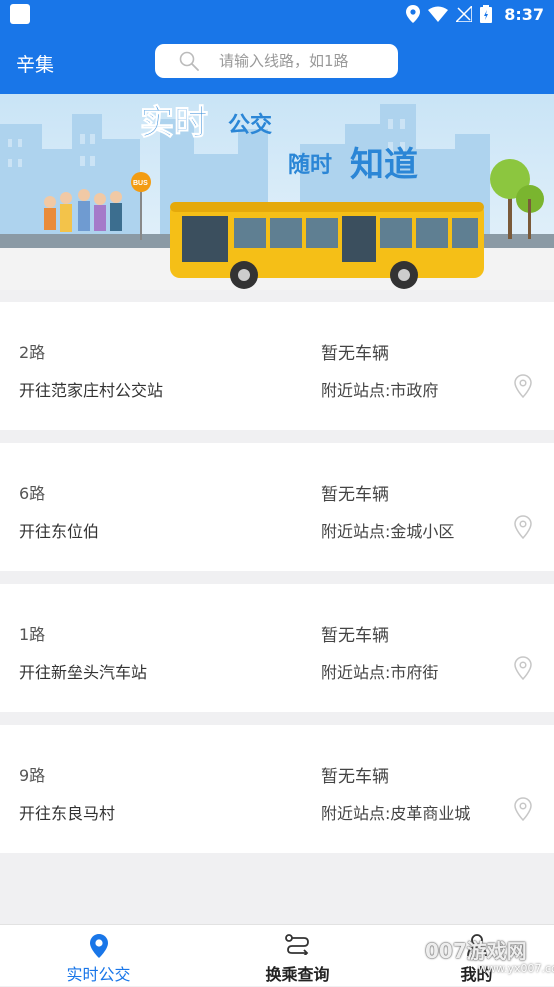 The height and width of the screenshot is (987, 554). What do you see at coordinates (140, 183) in the screenshot?
I see `bus-stop-sign: BUS` at bounding box center [140, 183].